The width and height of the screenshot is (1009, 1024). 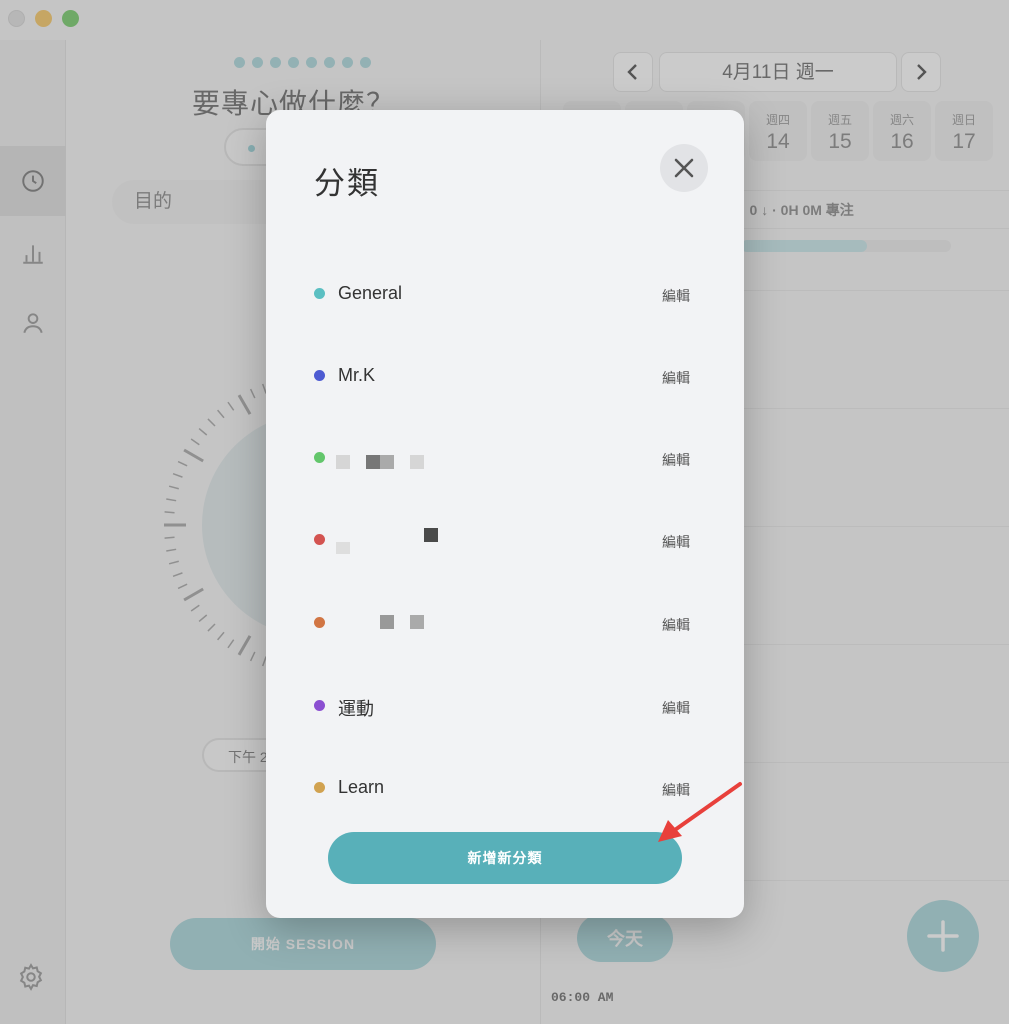 What do you see at coordinates (503, 788) in the screenshot?
I see `list-item: Learn 編輯` at bounding box center [503, 788].